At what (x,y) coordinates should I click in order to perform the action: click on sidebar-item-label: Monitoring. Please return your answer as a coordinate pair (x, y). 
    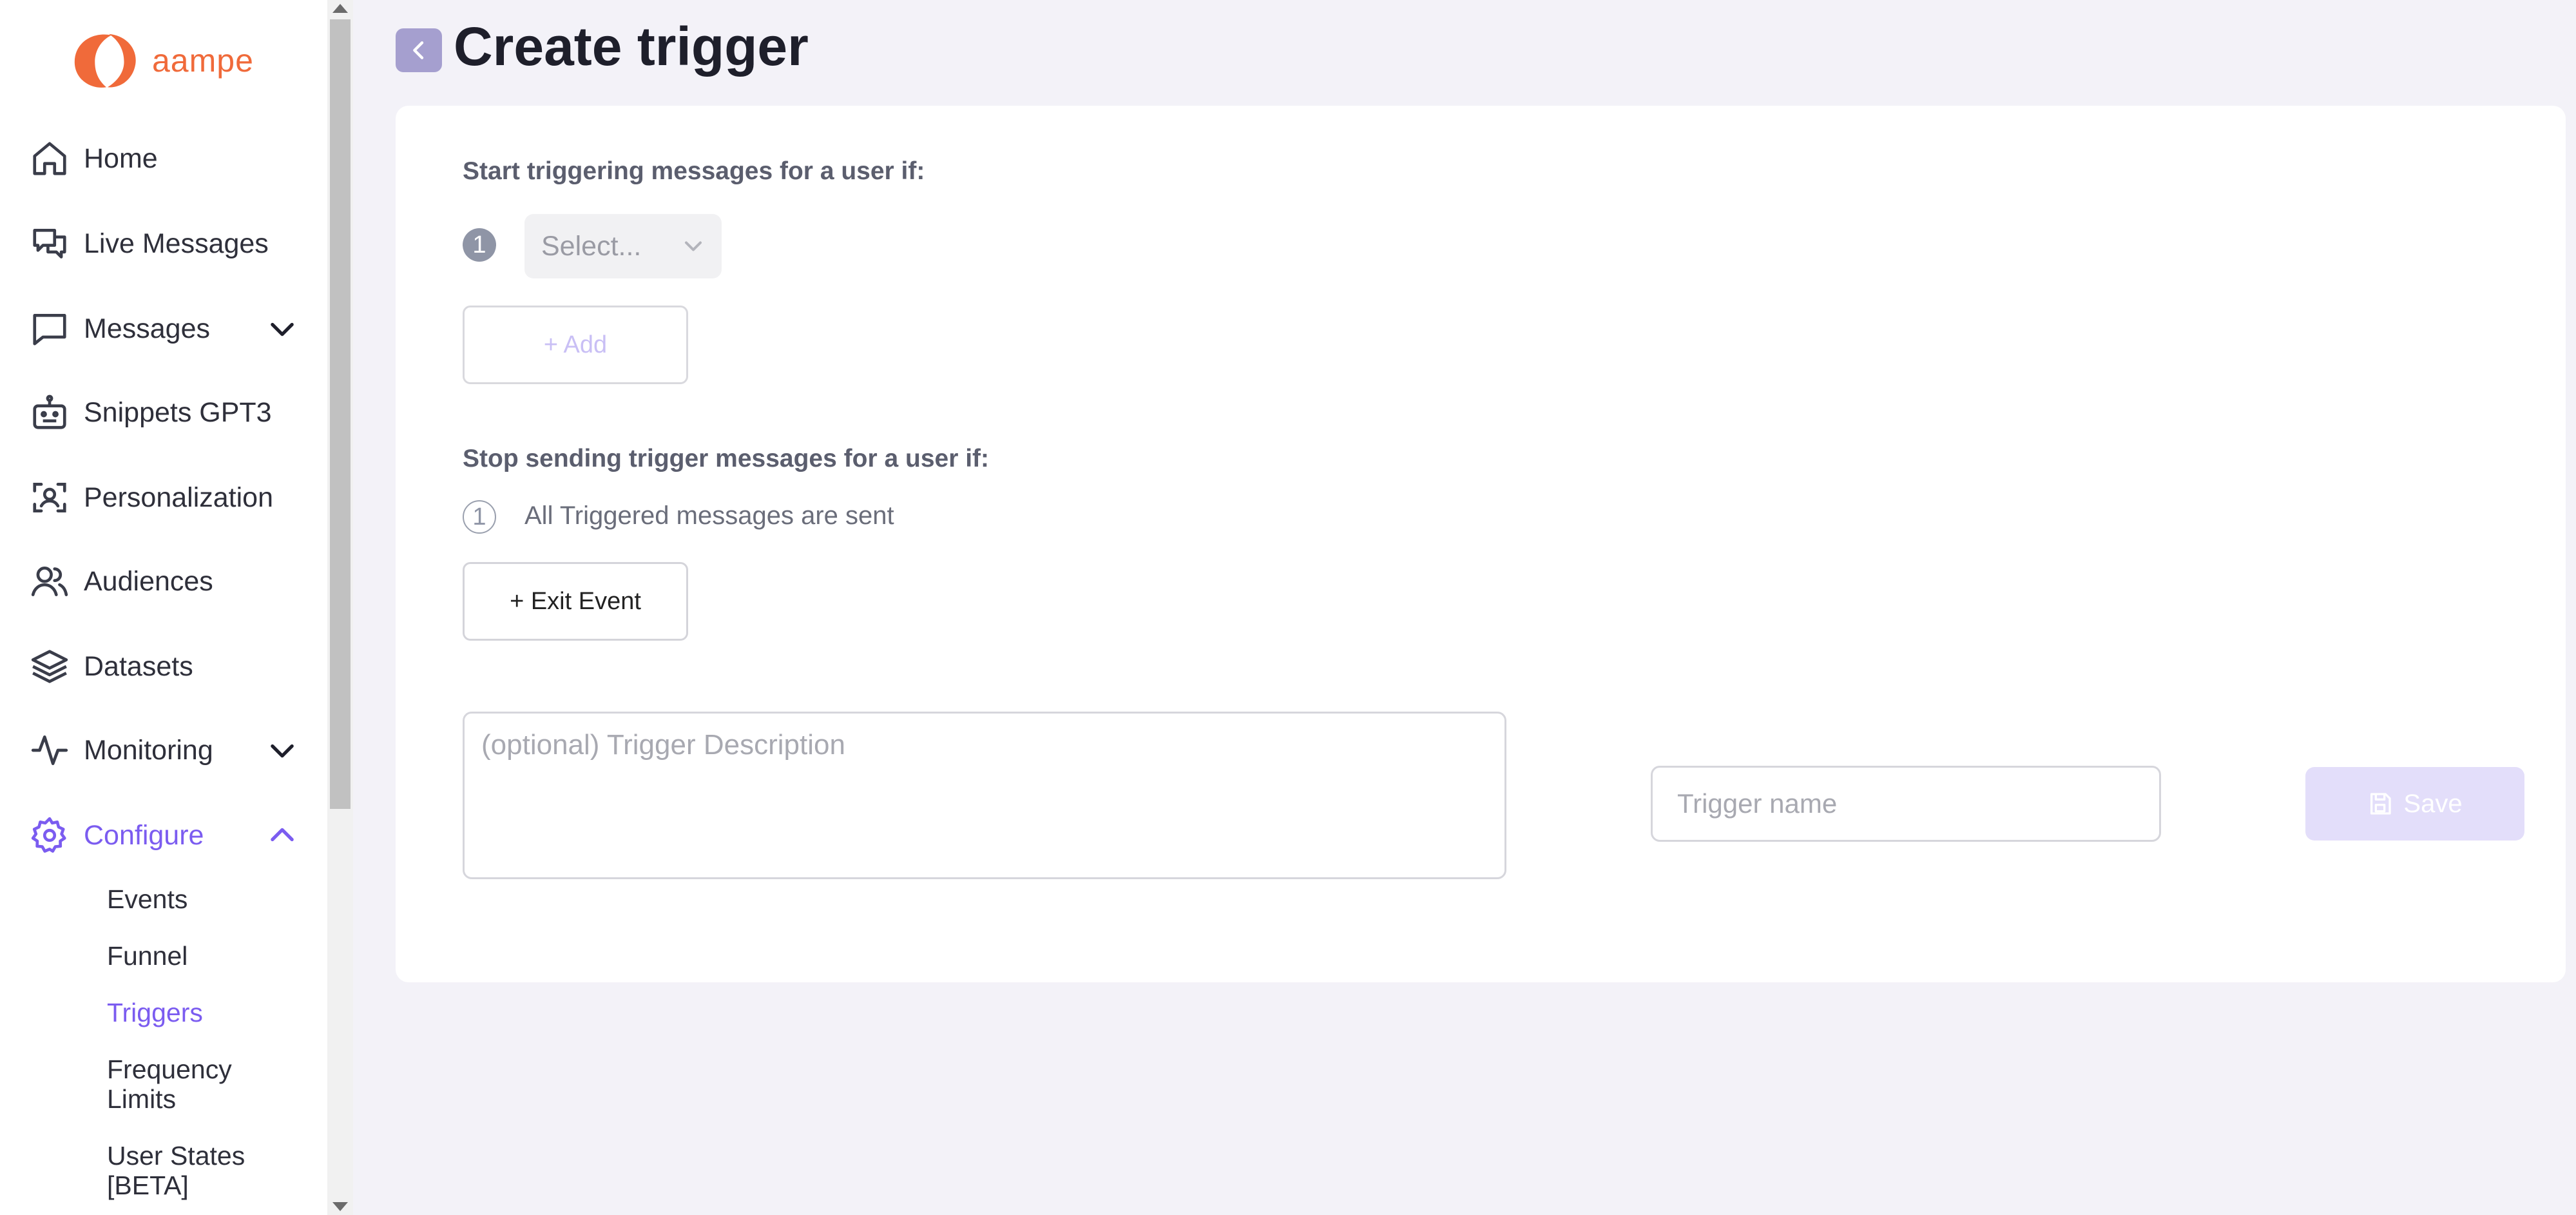
    Looking at the image, I should click on (148, 750).